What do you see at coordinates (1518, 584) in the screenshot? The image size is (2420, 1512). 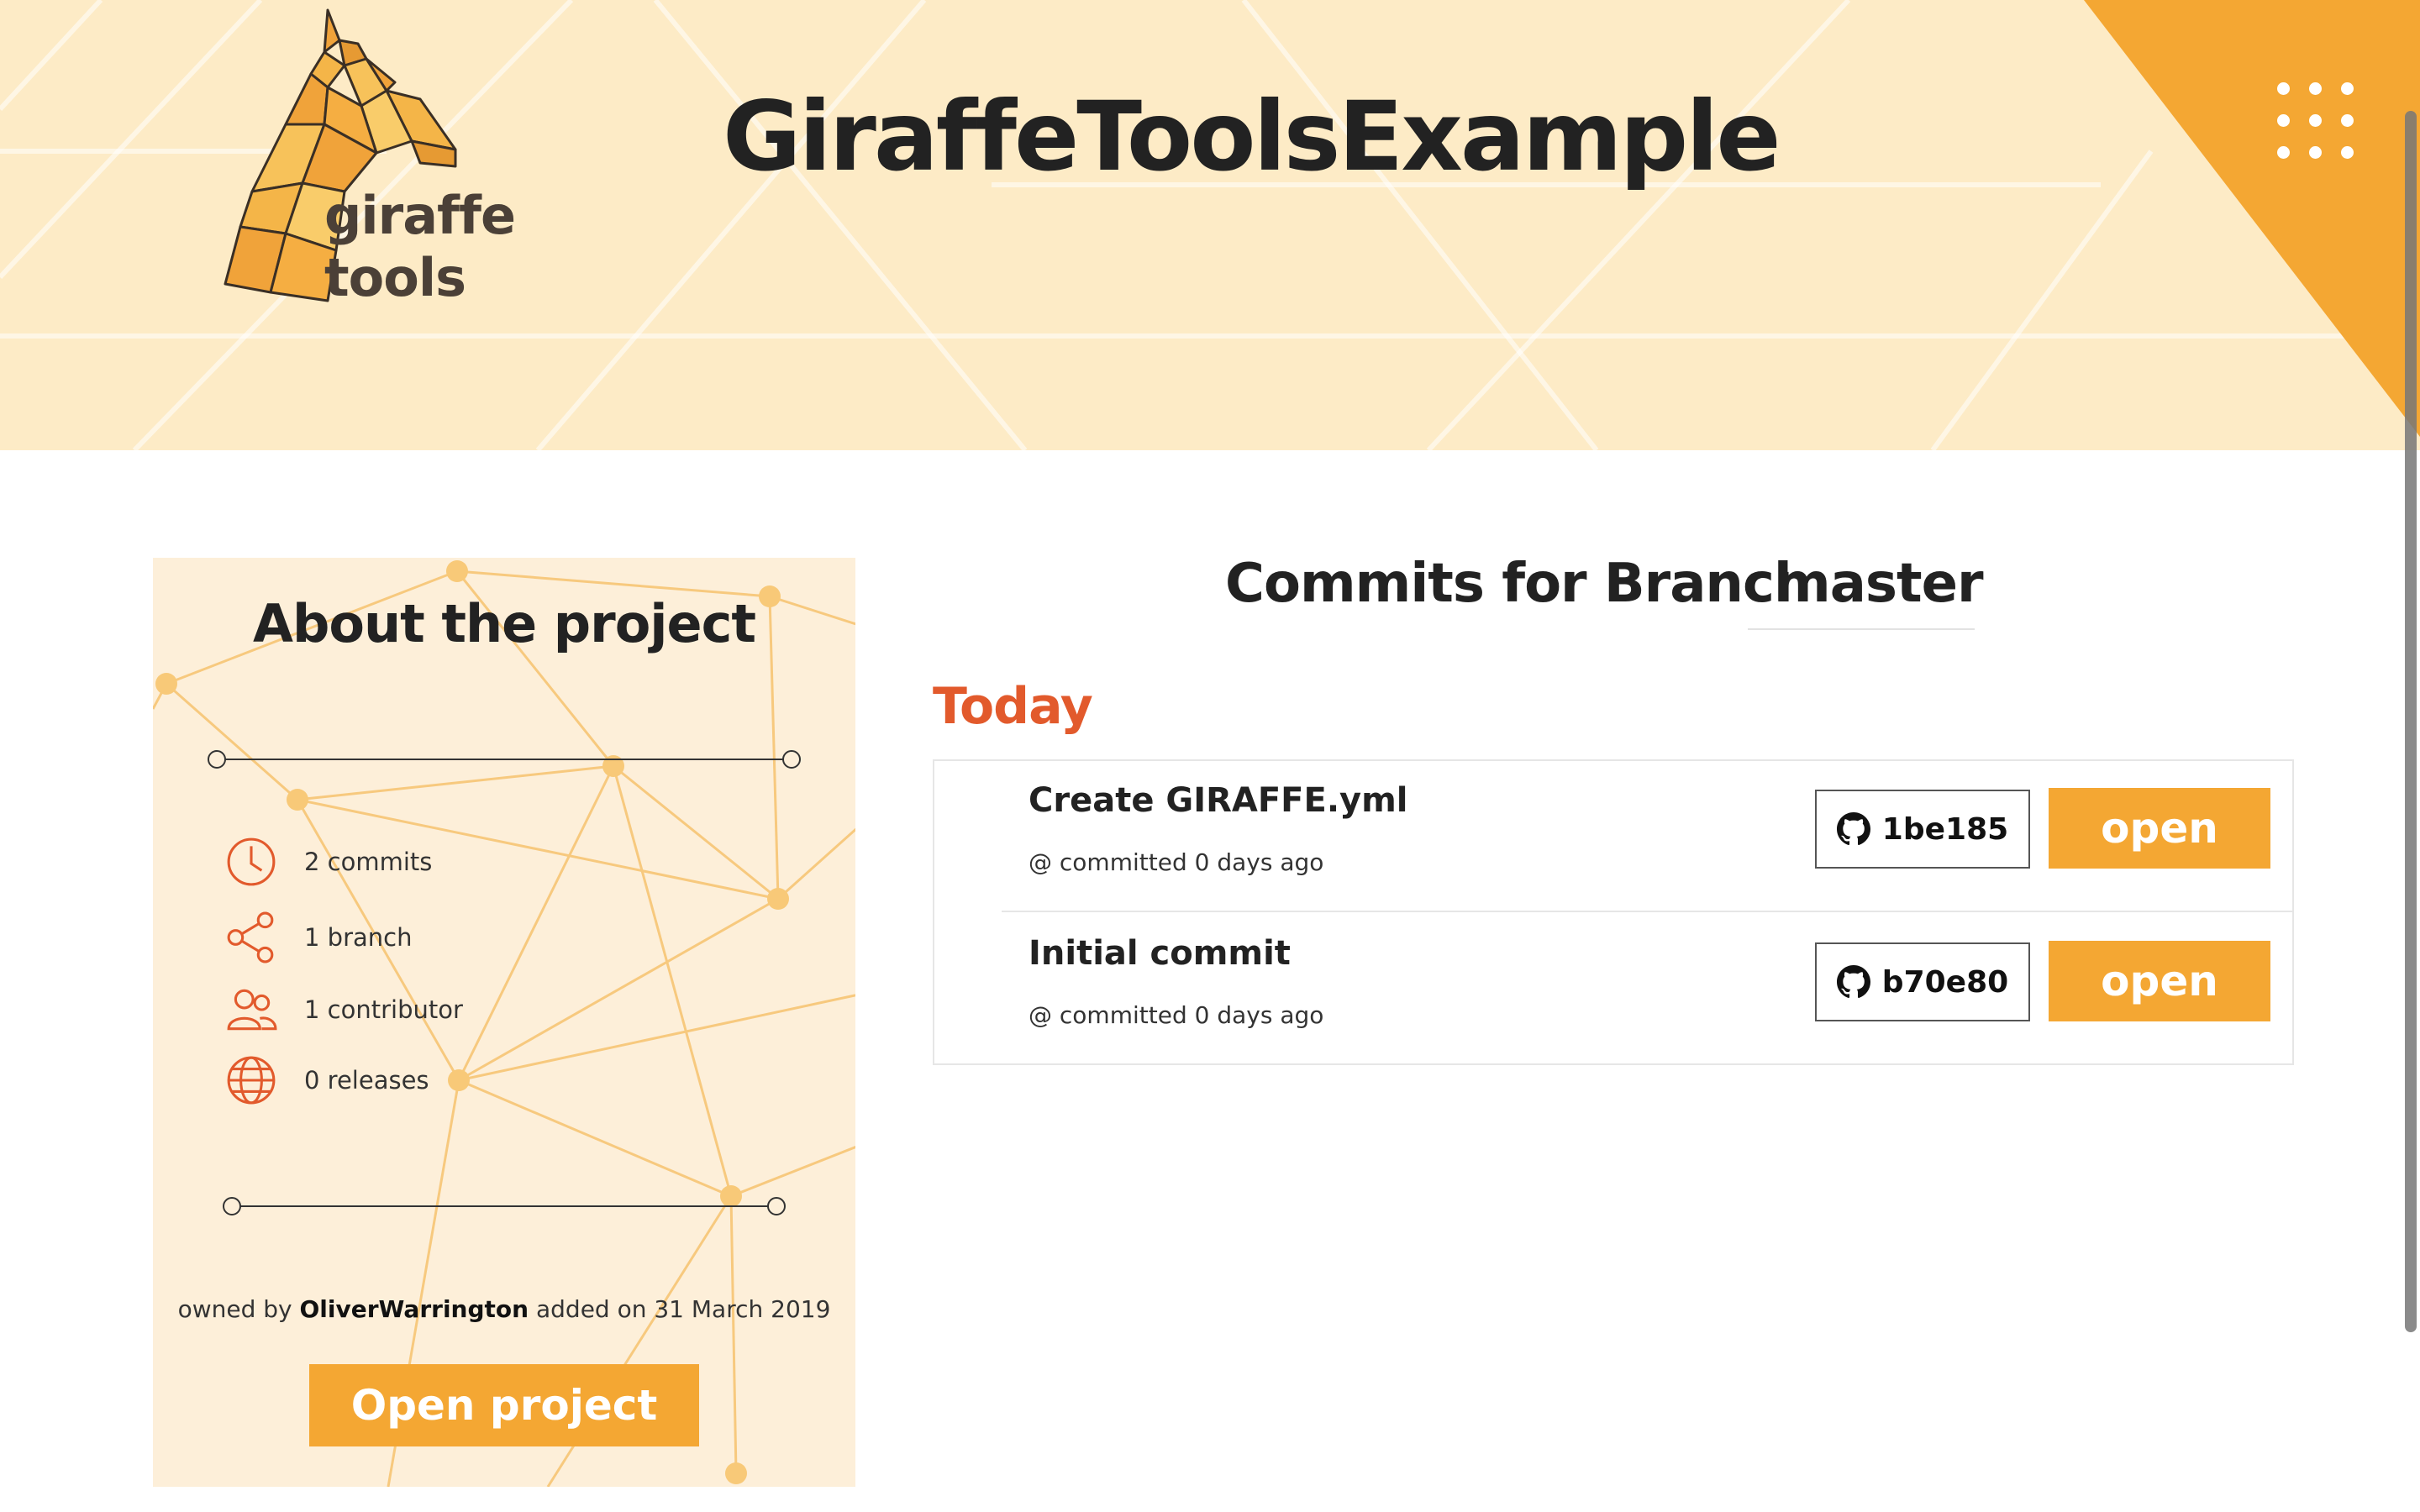 I see `commits-heading: Commits for Branch` at bounding box center [1518, 584].